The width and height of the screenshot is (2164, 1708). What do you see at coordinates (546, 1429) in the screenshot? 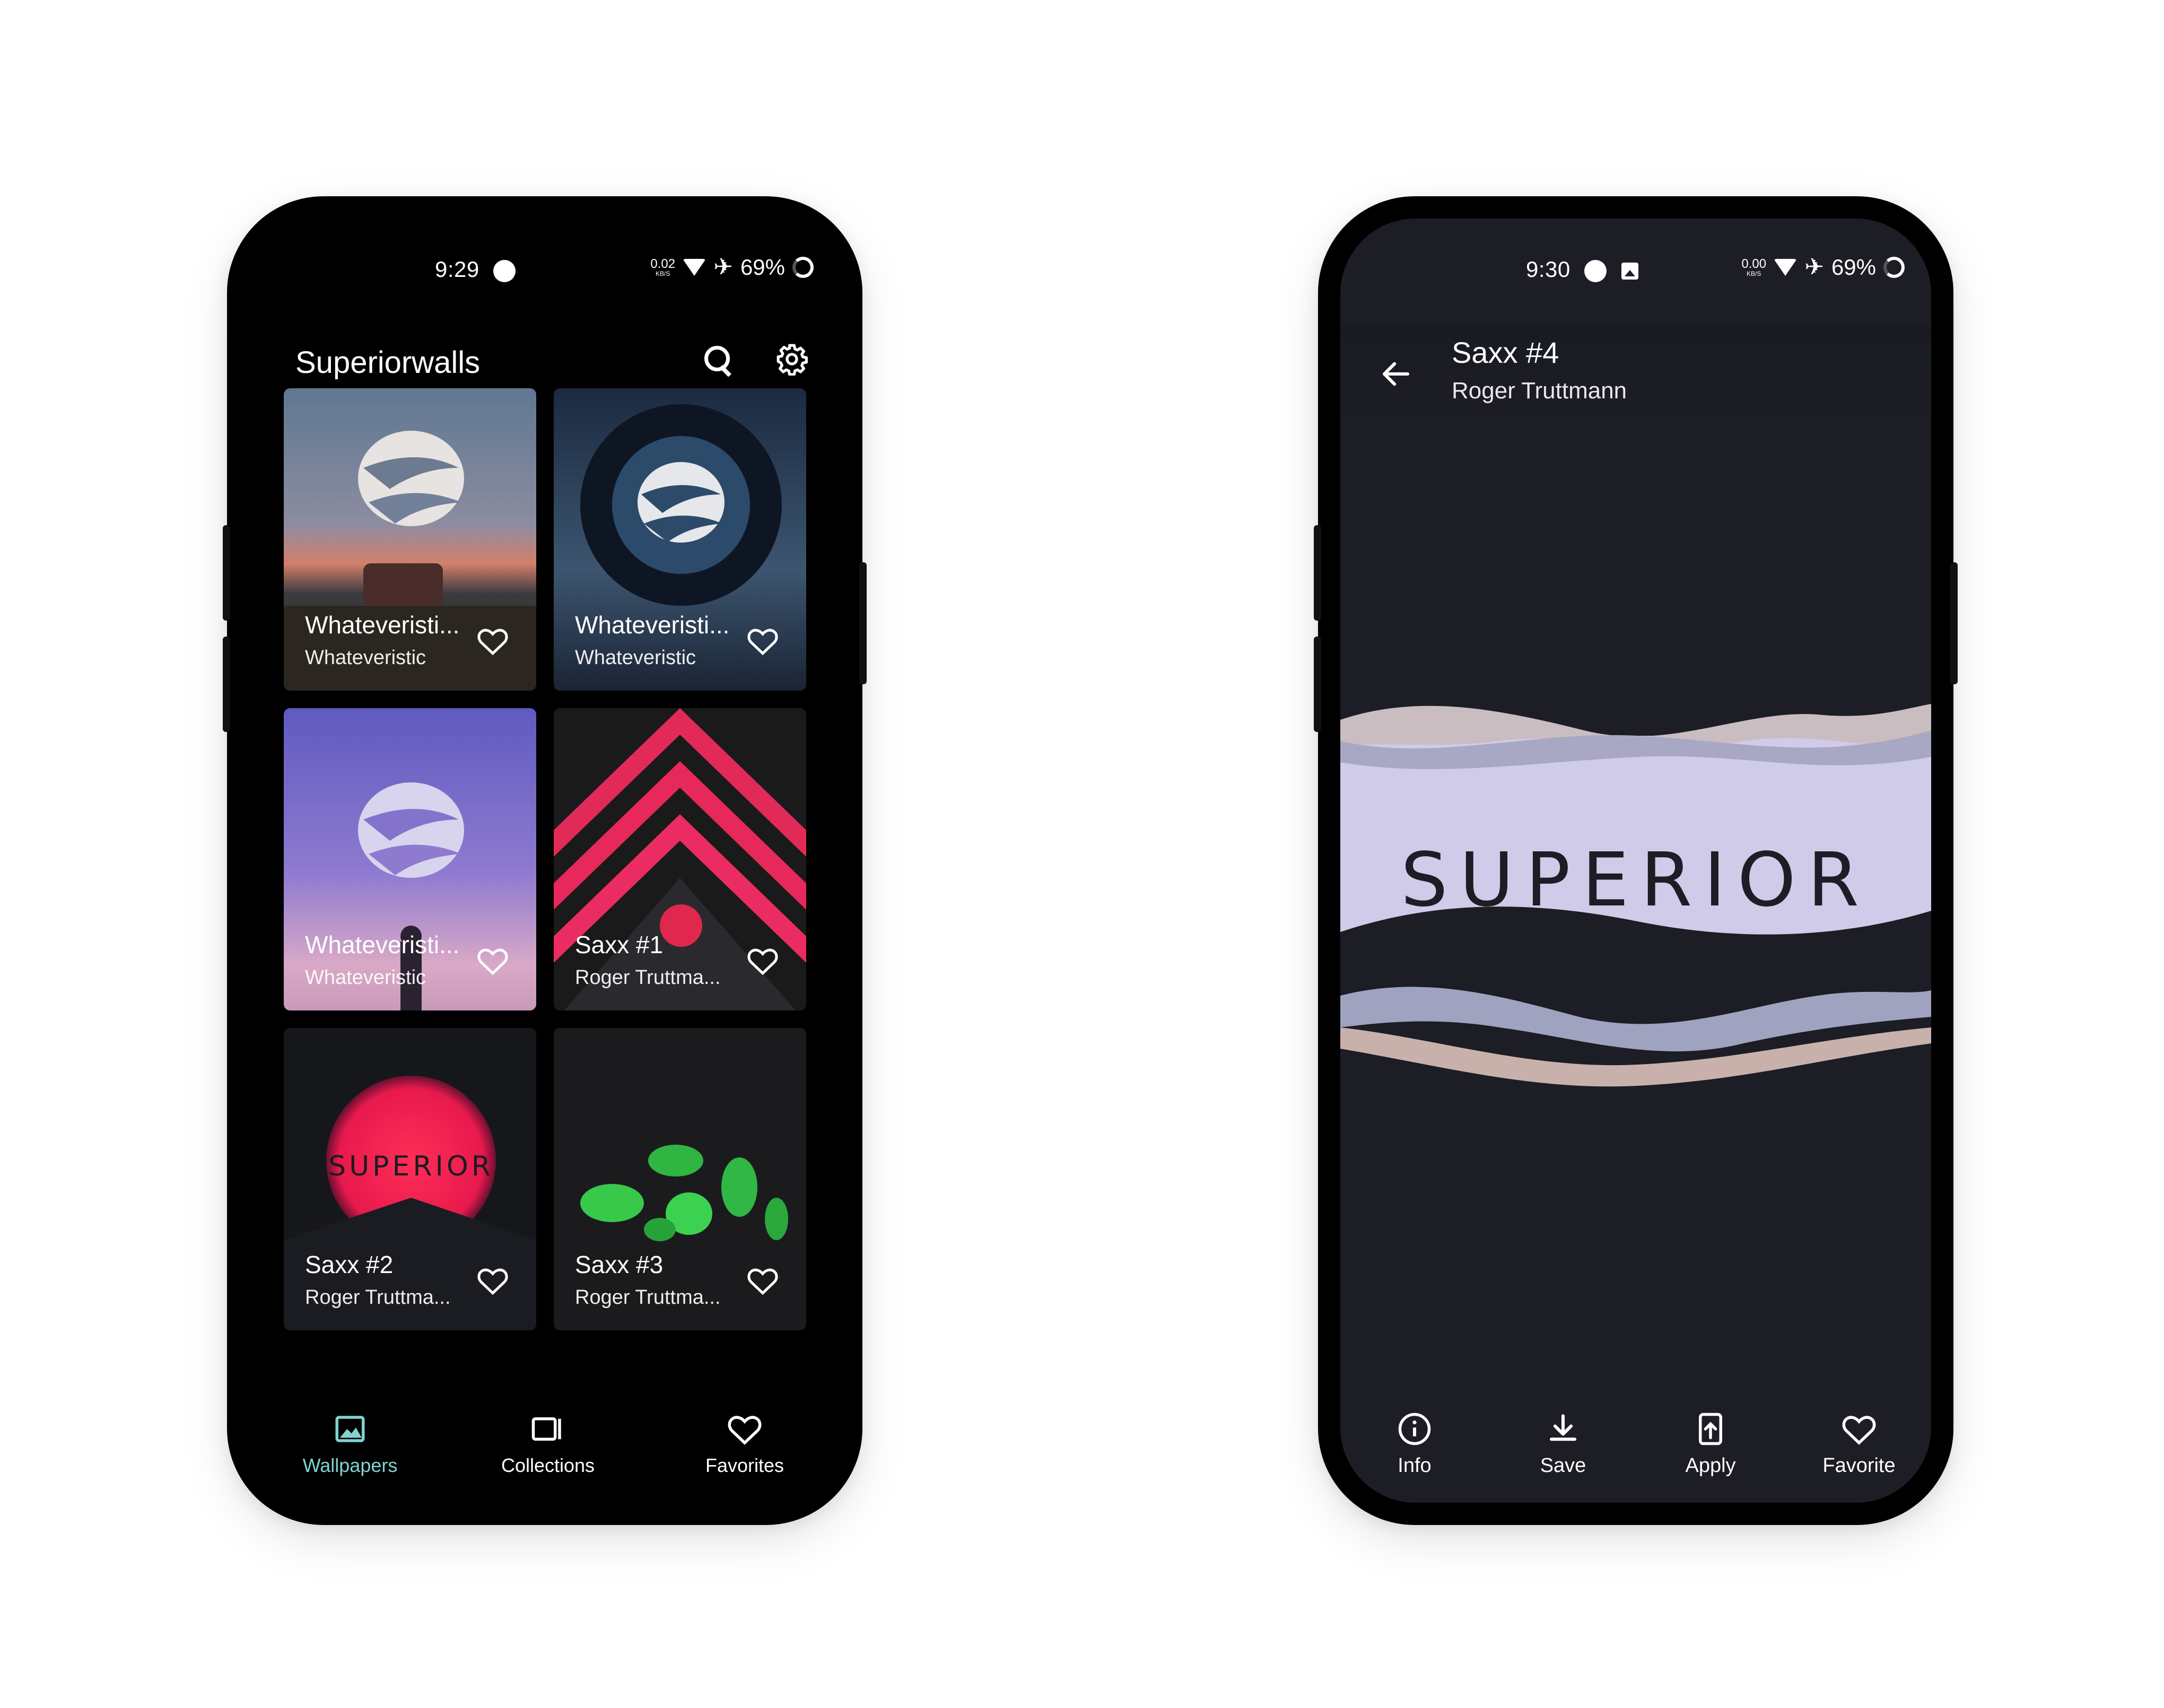
I see `collections-icon` at bounding box center [546, 1429].